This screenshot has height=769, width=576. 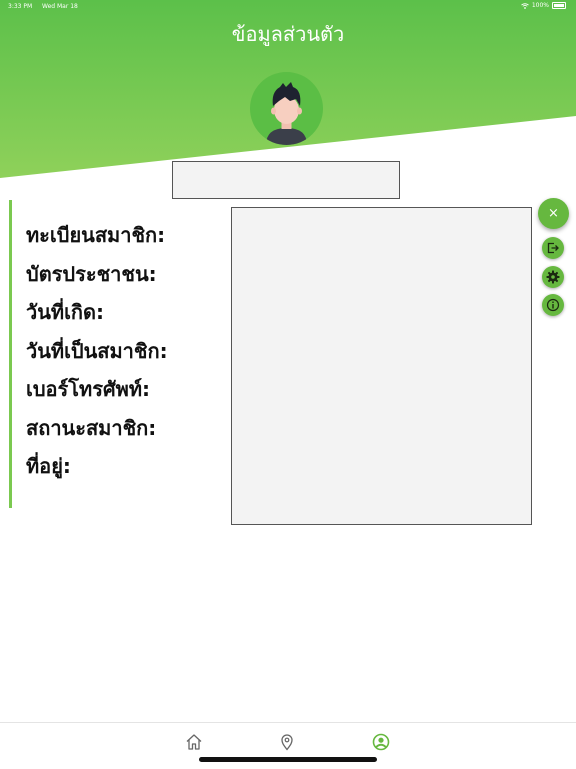 I want to click on avatar, so click(x=286, y=108).